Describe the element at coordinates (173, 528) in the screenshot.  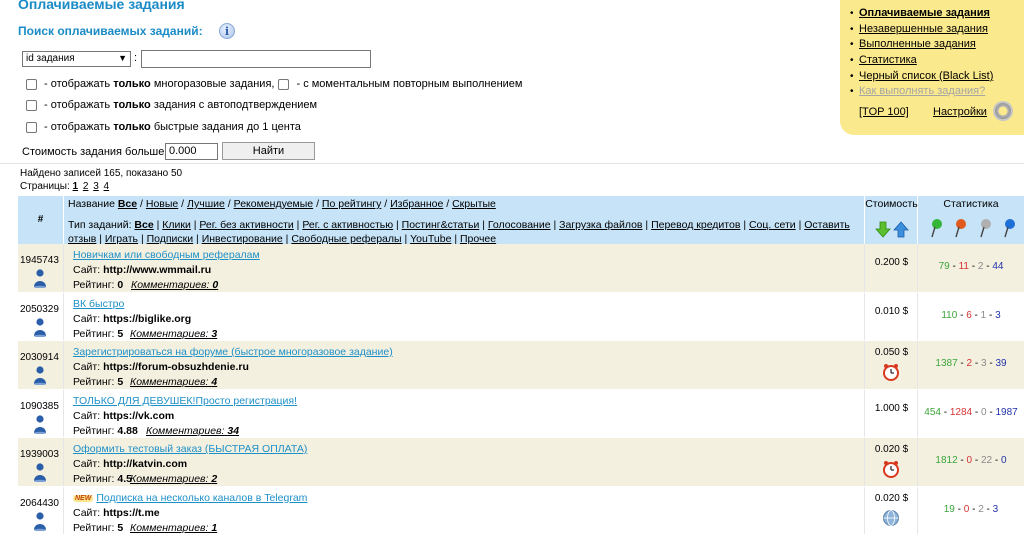
I see `comments-link: Комментариев: 1` at that location.